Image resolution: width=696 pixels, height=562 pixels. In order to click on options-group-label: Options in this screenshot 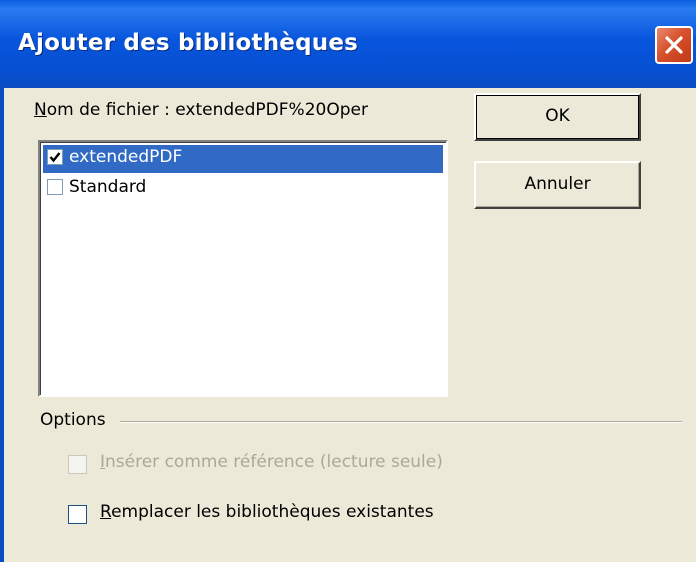, I will do `click(77, 420)`.